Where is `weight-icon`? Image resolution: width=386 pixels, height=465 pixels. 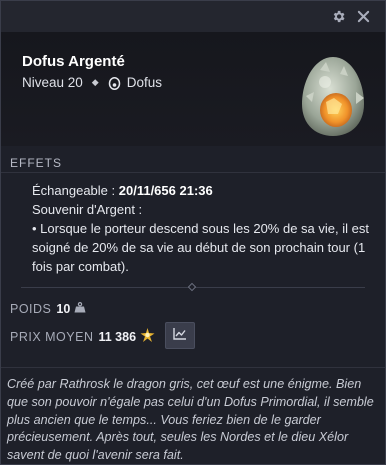 weight-icon is located at coordinates (80, 309).